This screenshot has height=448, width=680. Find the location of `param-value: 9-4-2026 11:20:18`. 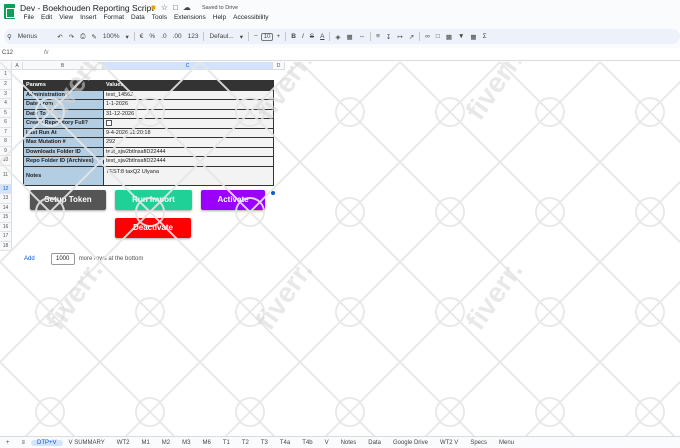

param-value: 9-4-2026 11:20:18 is located at coordinates (188, 132).